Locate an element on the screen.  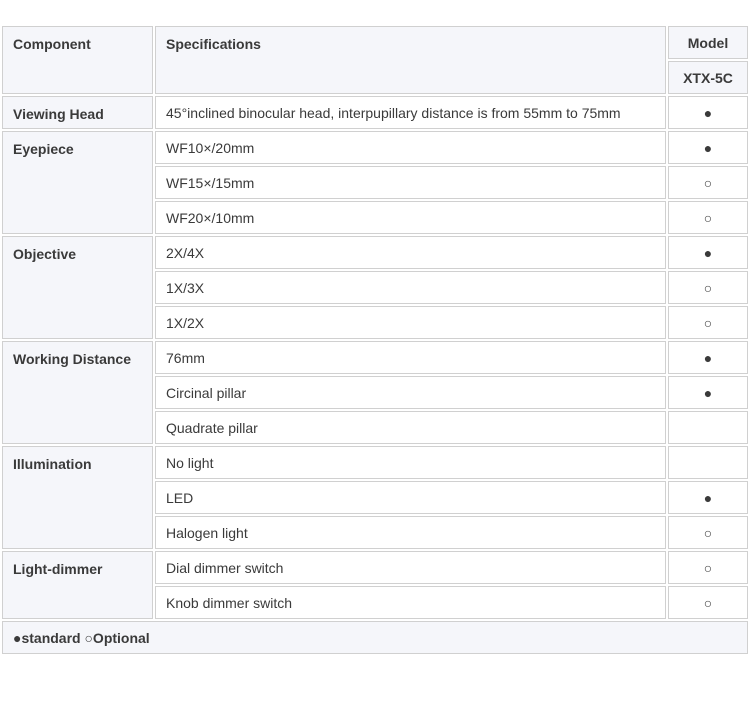
legend-row: ●standard ○Optional is located at coordinates (375, 637).